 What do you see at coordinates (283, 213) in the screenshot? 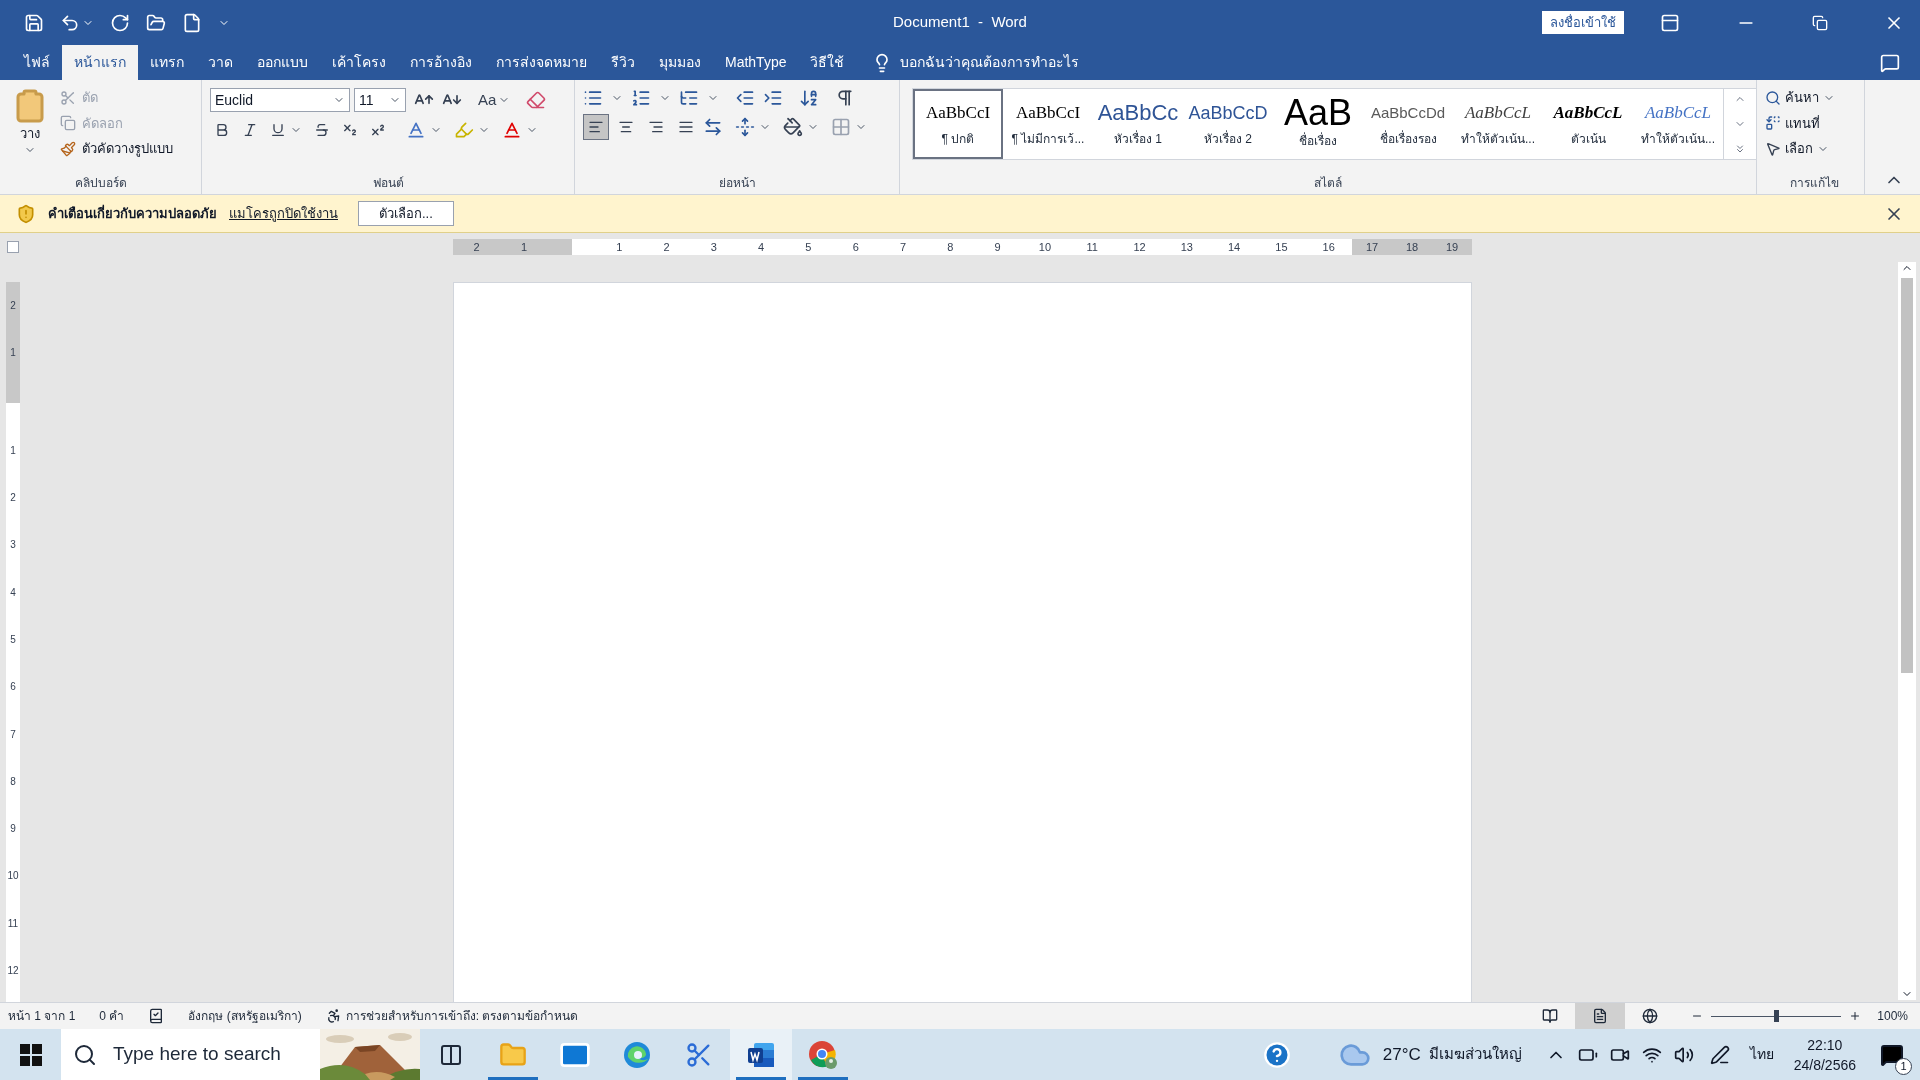
I see `macro-link: แมโครถูกปิดใช้งาน` at bounding box center [283, 213].